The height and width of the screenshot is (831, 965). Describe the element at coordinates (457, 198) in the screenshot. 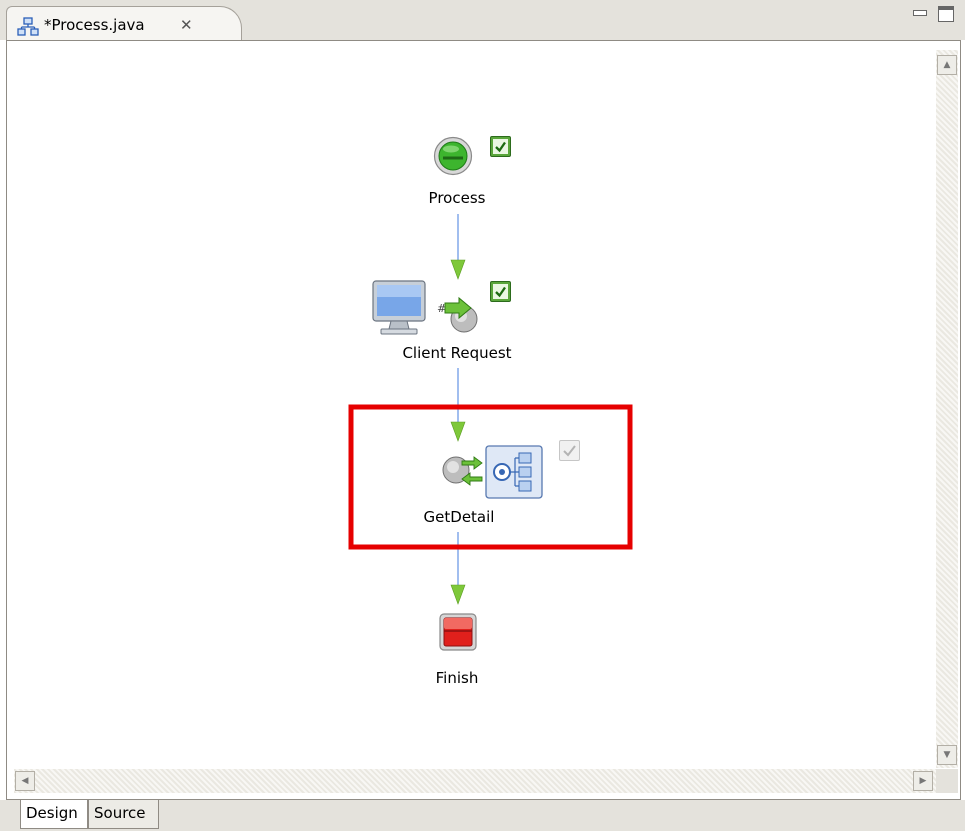

I see `node-label: Process` at that location.